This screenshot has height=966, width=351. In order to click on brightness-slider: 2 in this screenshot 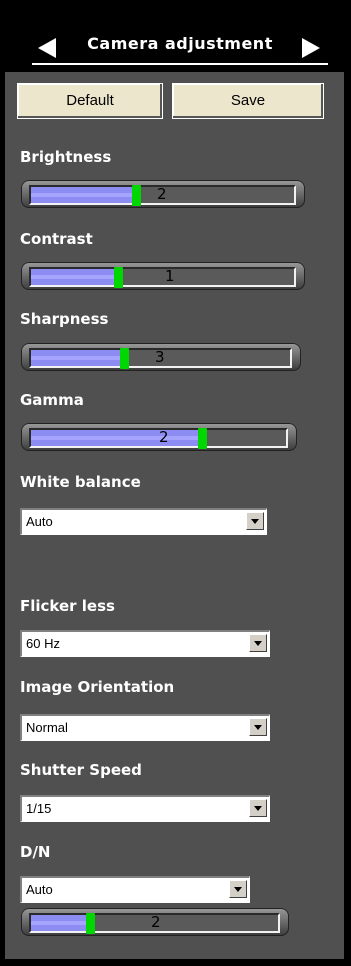, I will do `click(163, 194)`.